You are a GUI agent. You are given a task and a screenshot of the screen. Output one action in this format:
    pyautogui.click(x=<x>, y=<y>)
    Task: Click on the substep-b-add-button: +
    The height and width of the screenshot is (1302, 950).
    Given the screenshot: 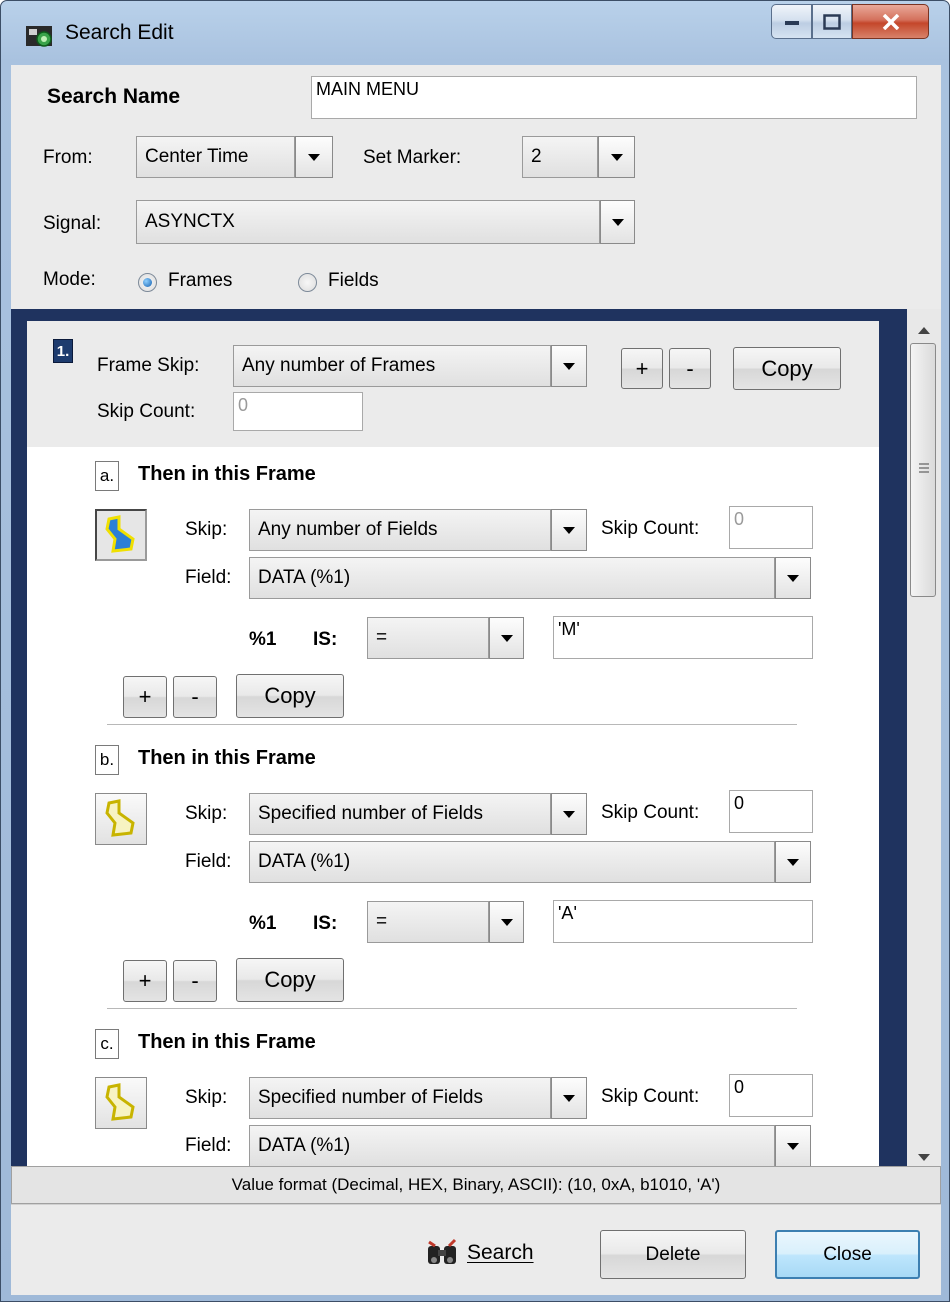 What is the action you would take?
    pyautogui.click(x=145, y=981)
    